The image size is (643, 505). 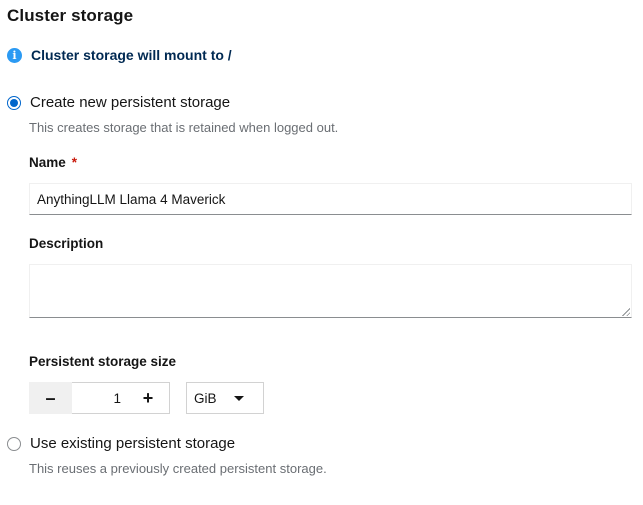 What do you see at coordinates (47, 162) in the screenshot?
I see `name-label-text: Name` at bounding box center [47, 162].